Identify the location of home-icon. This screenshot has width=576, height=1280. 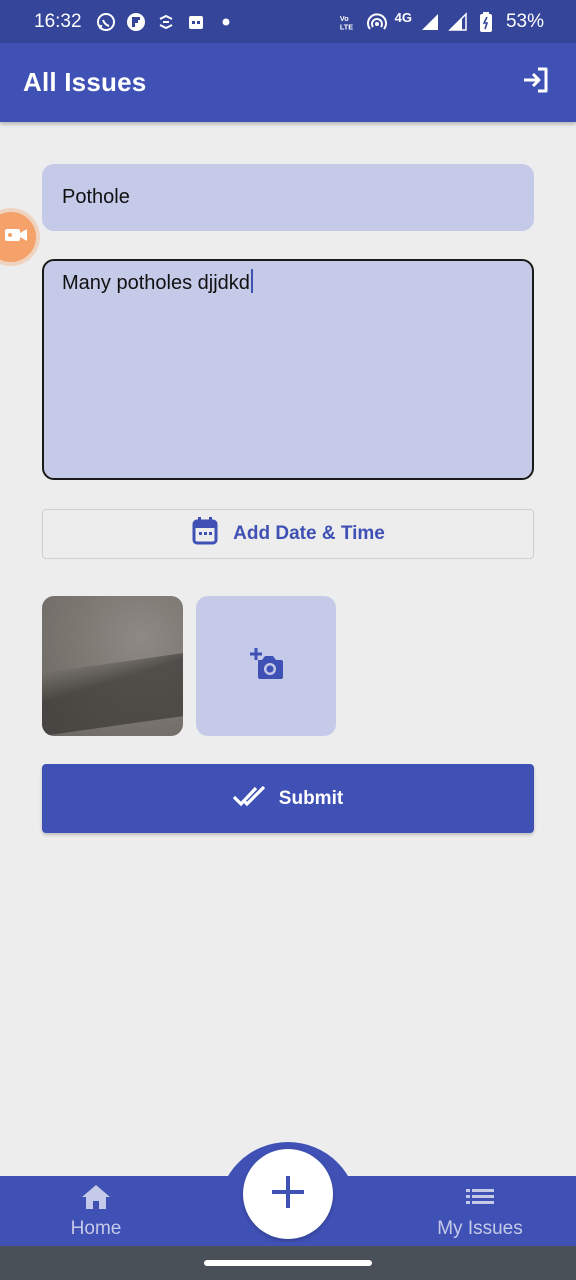
(96, 1200).